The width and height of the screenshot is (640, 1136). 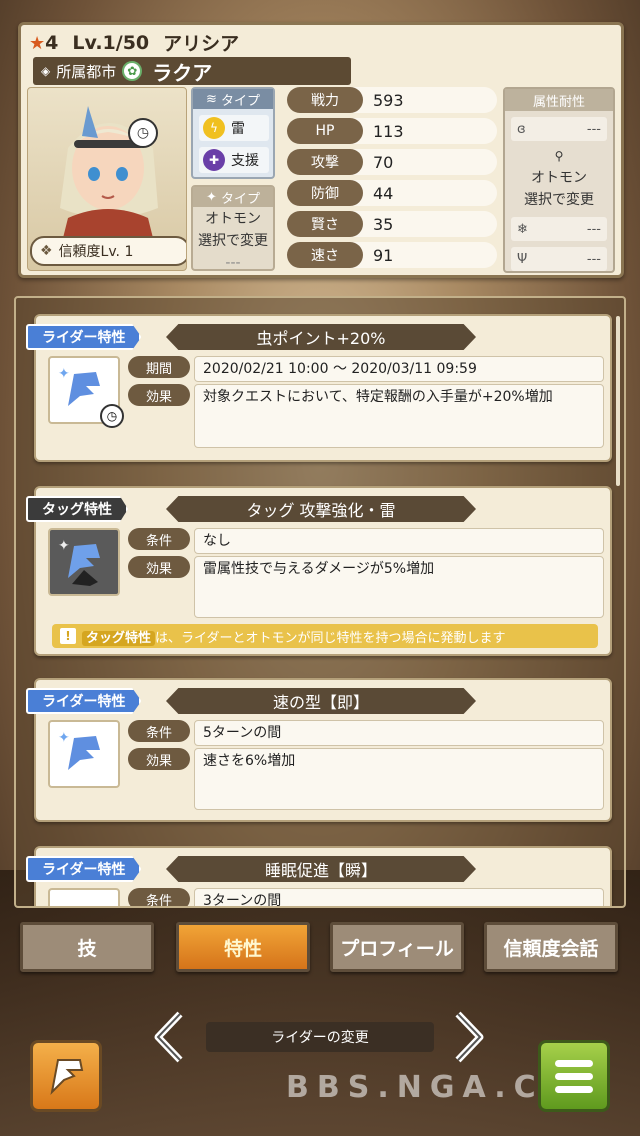 I want to click on chevron-left-icon, so click(x=168, y=1037).